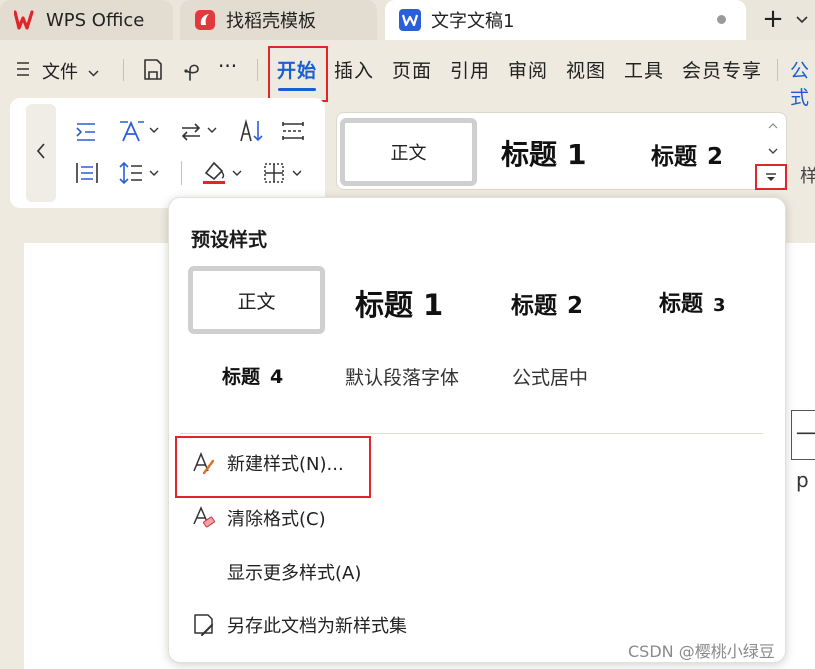 This screenshot has width=815, height=669. I want to click on scroll-down-icon, so click(773, 151).